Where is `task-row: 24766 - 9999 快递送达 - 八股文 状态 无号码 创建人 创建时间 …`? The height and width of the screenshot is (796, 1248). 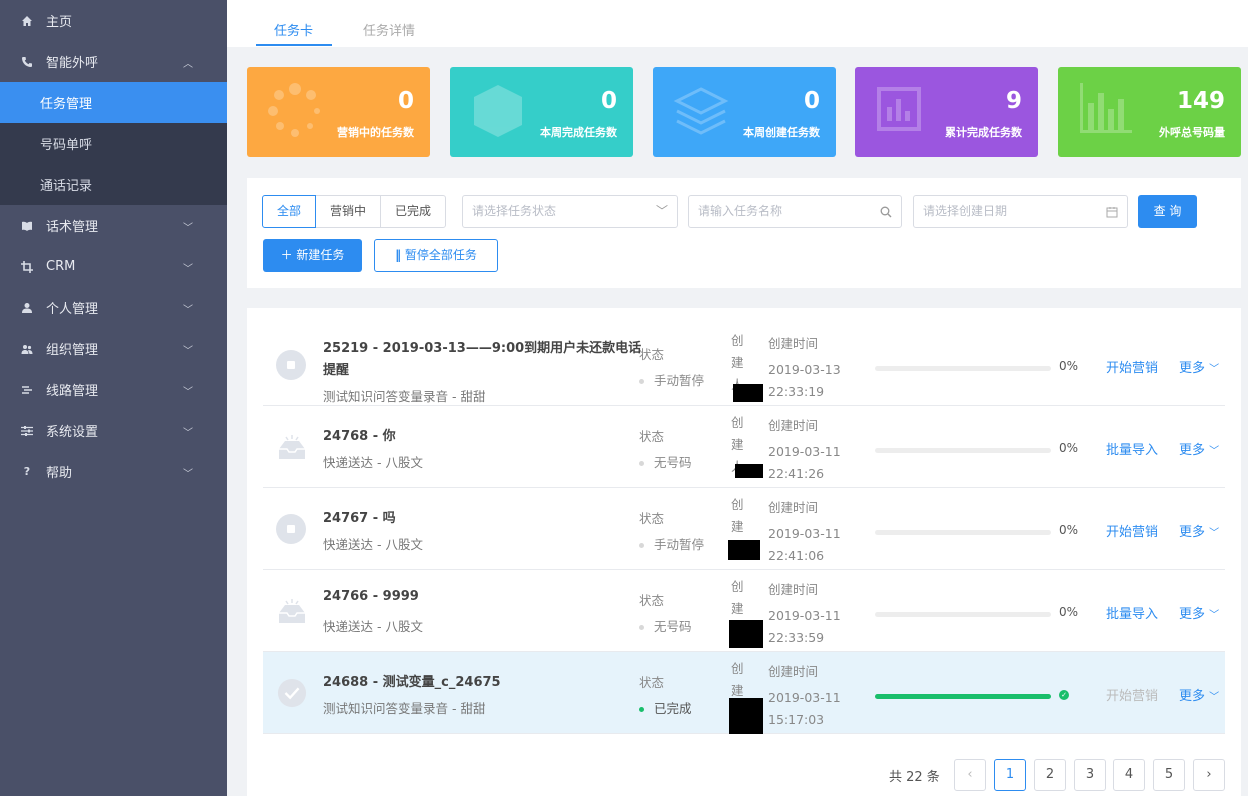
task-row: 24766 - 9999 快递送达 - 八股文 状态 无号码 创建人 创建时间 … is located at coordinates (744, 611).